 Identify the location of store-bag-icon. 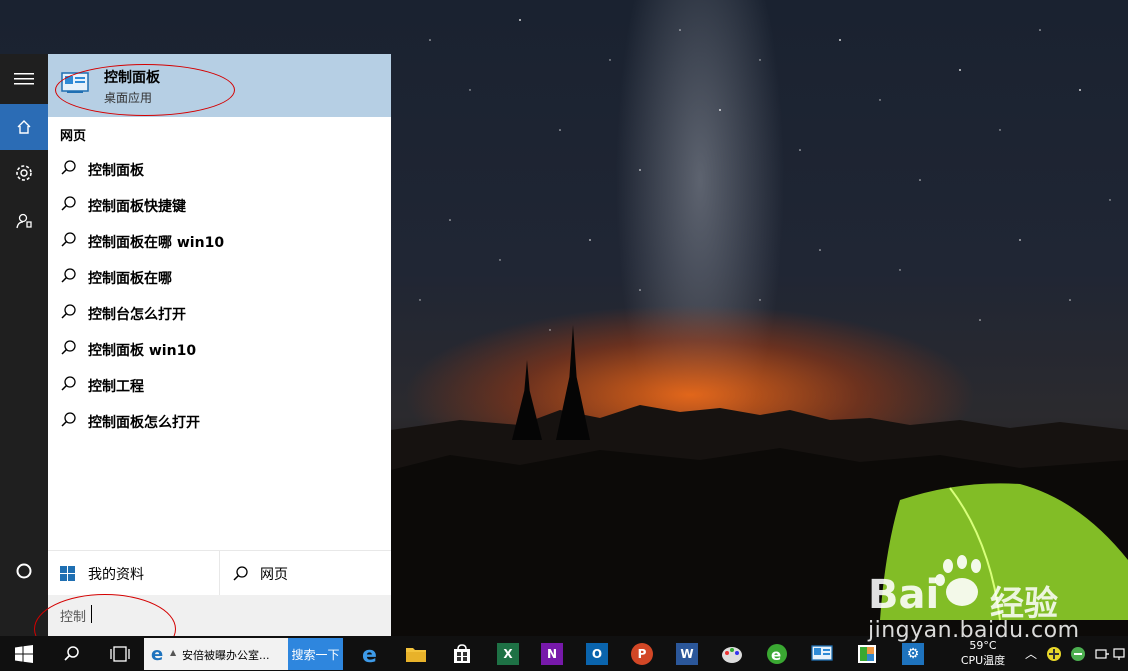
(462, 653).